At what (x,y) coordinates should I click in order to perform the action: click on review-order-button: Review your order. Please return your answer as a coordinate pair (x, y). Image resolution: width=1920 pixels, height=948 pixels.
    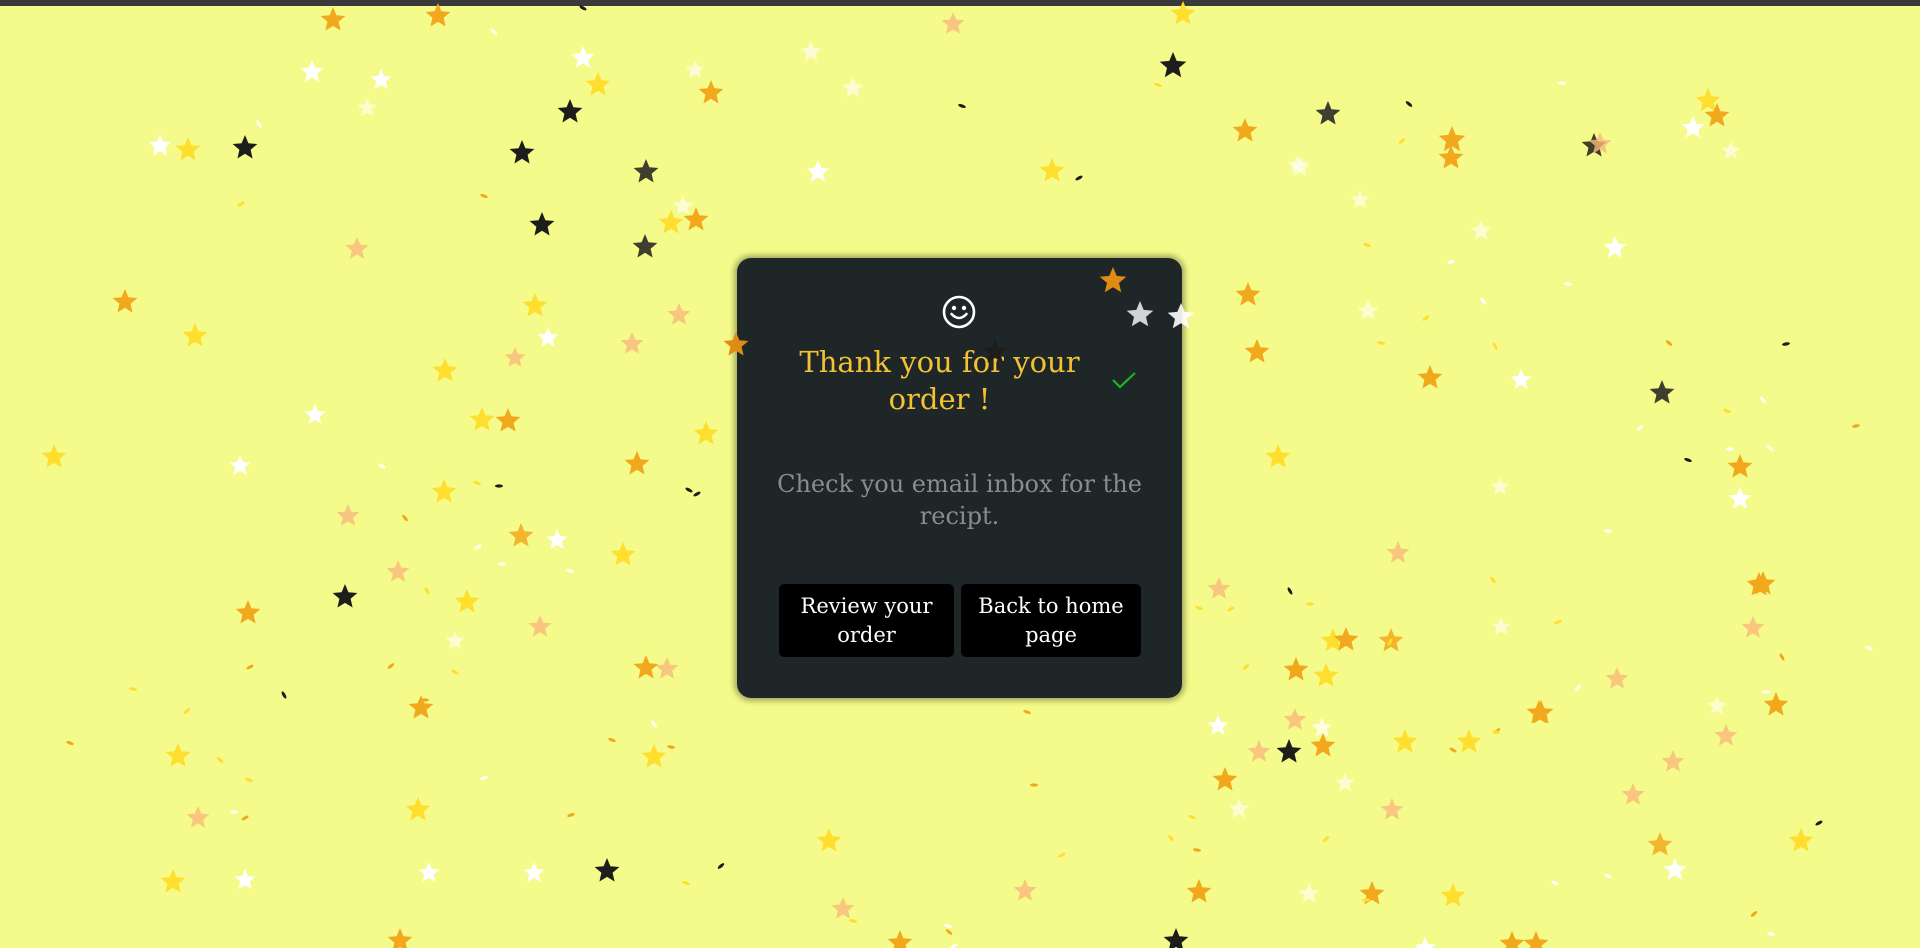
    Looking at the image, I should click on (866, 620).